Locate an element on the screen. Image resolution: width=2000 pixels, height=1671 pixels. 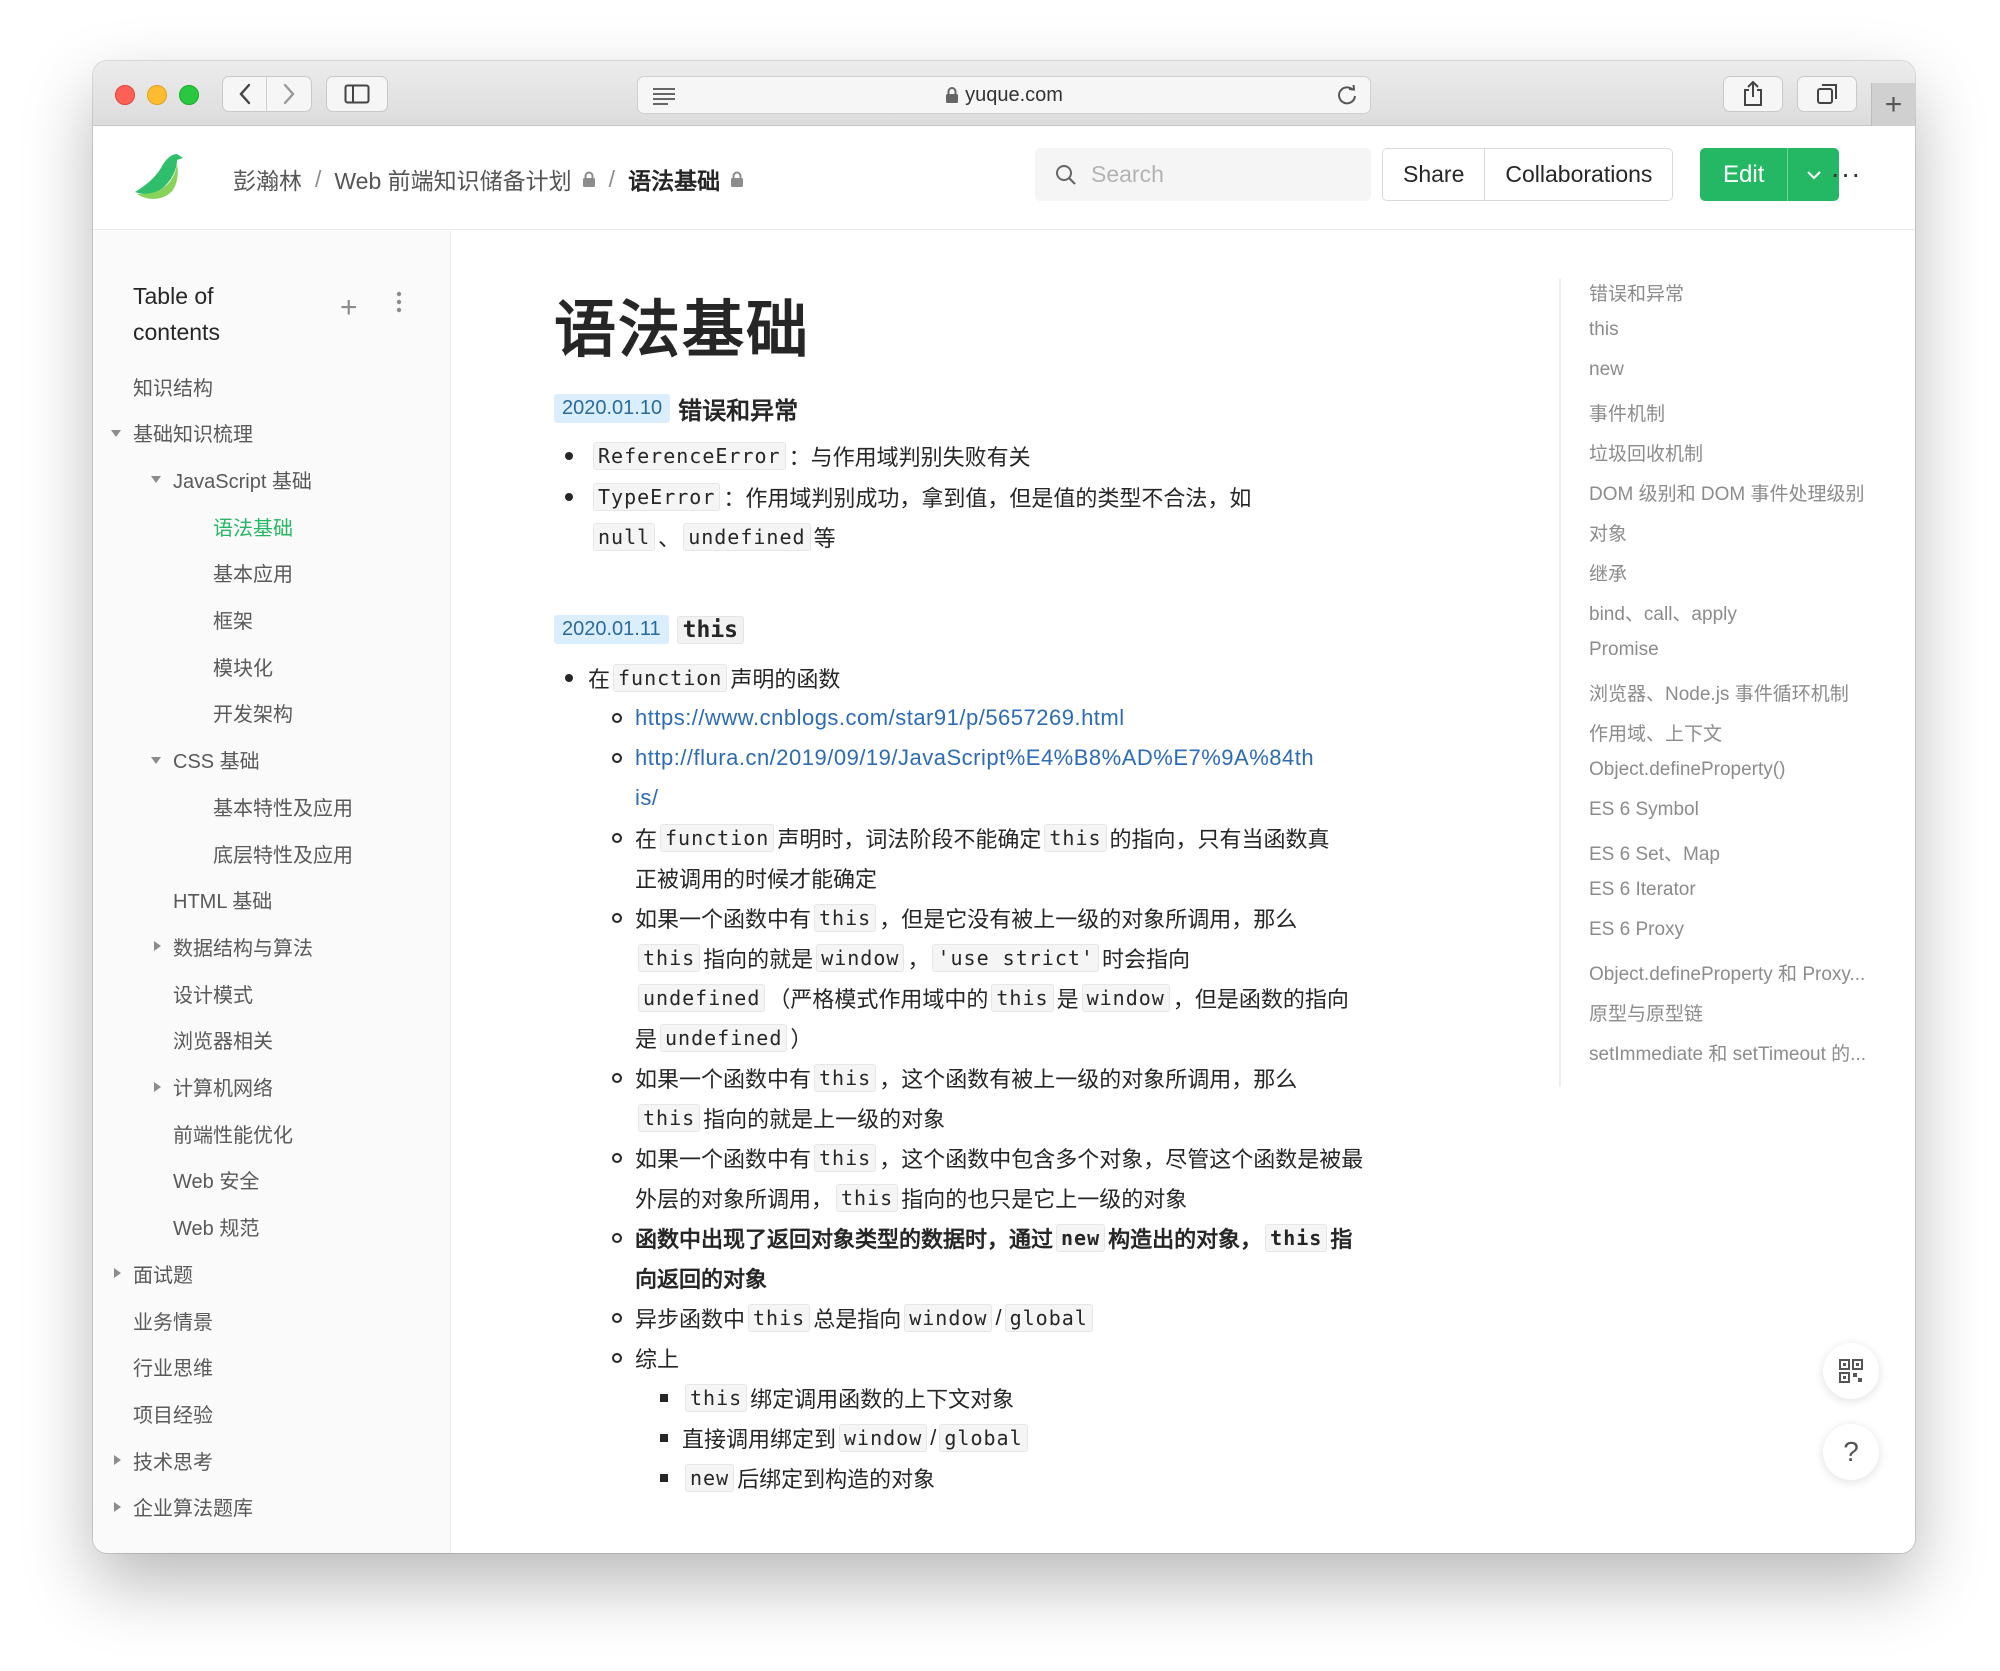
share-button: Share is located at coordinates (1434, 174).